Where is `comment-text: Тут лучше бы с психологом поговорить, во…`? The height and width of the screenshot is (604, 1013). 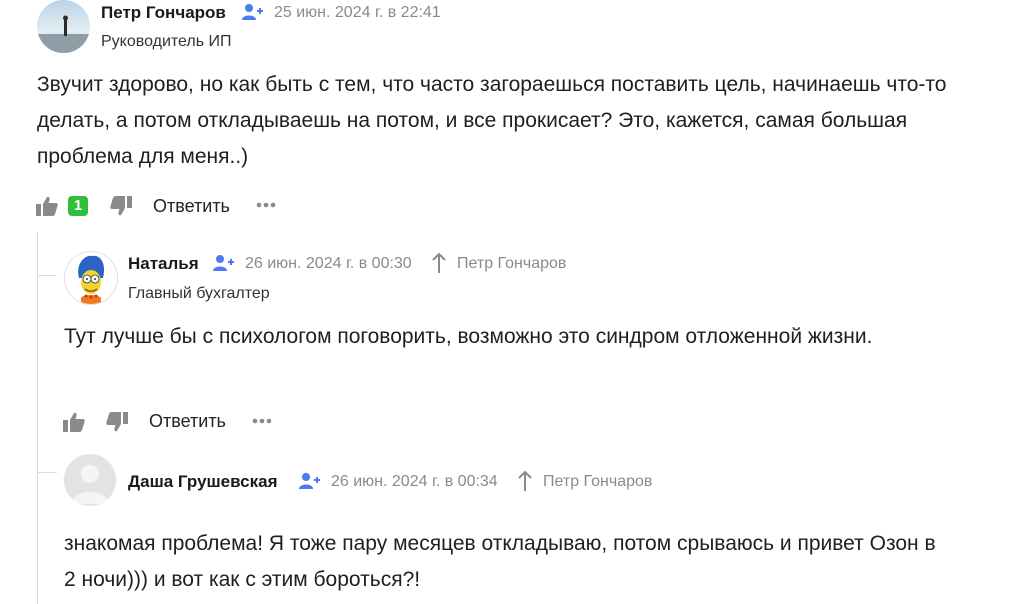
comment-text: Тут лучше бы с психологом поговорить, во… is located at coordinates (468, 336).